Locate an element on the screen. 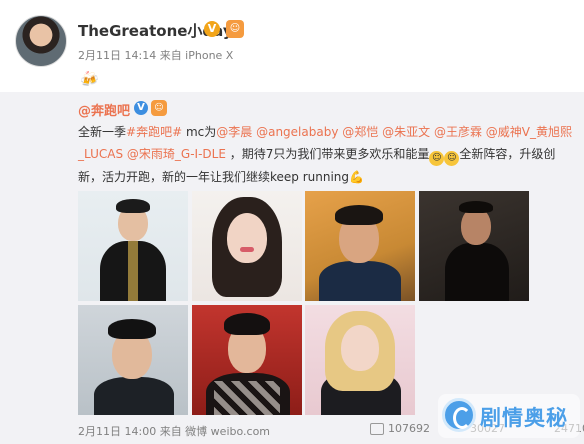  share-count: 107692 is located at coordinates (409, 428).